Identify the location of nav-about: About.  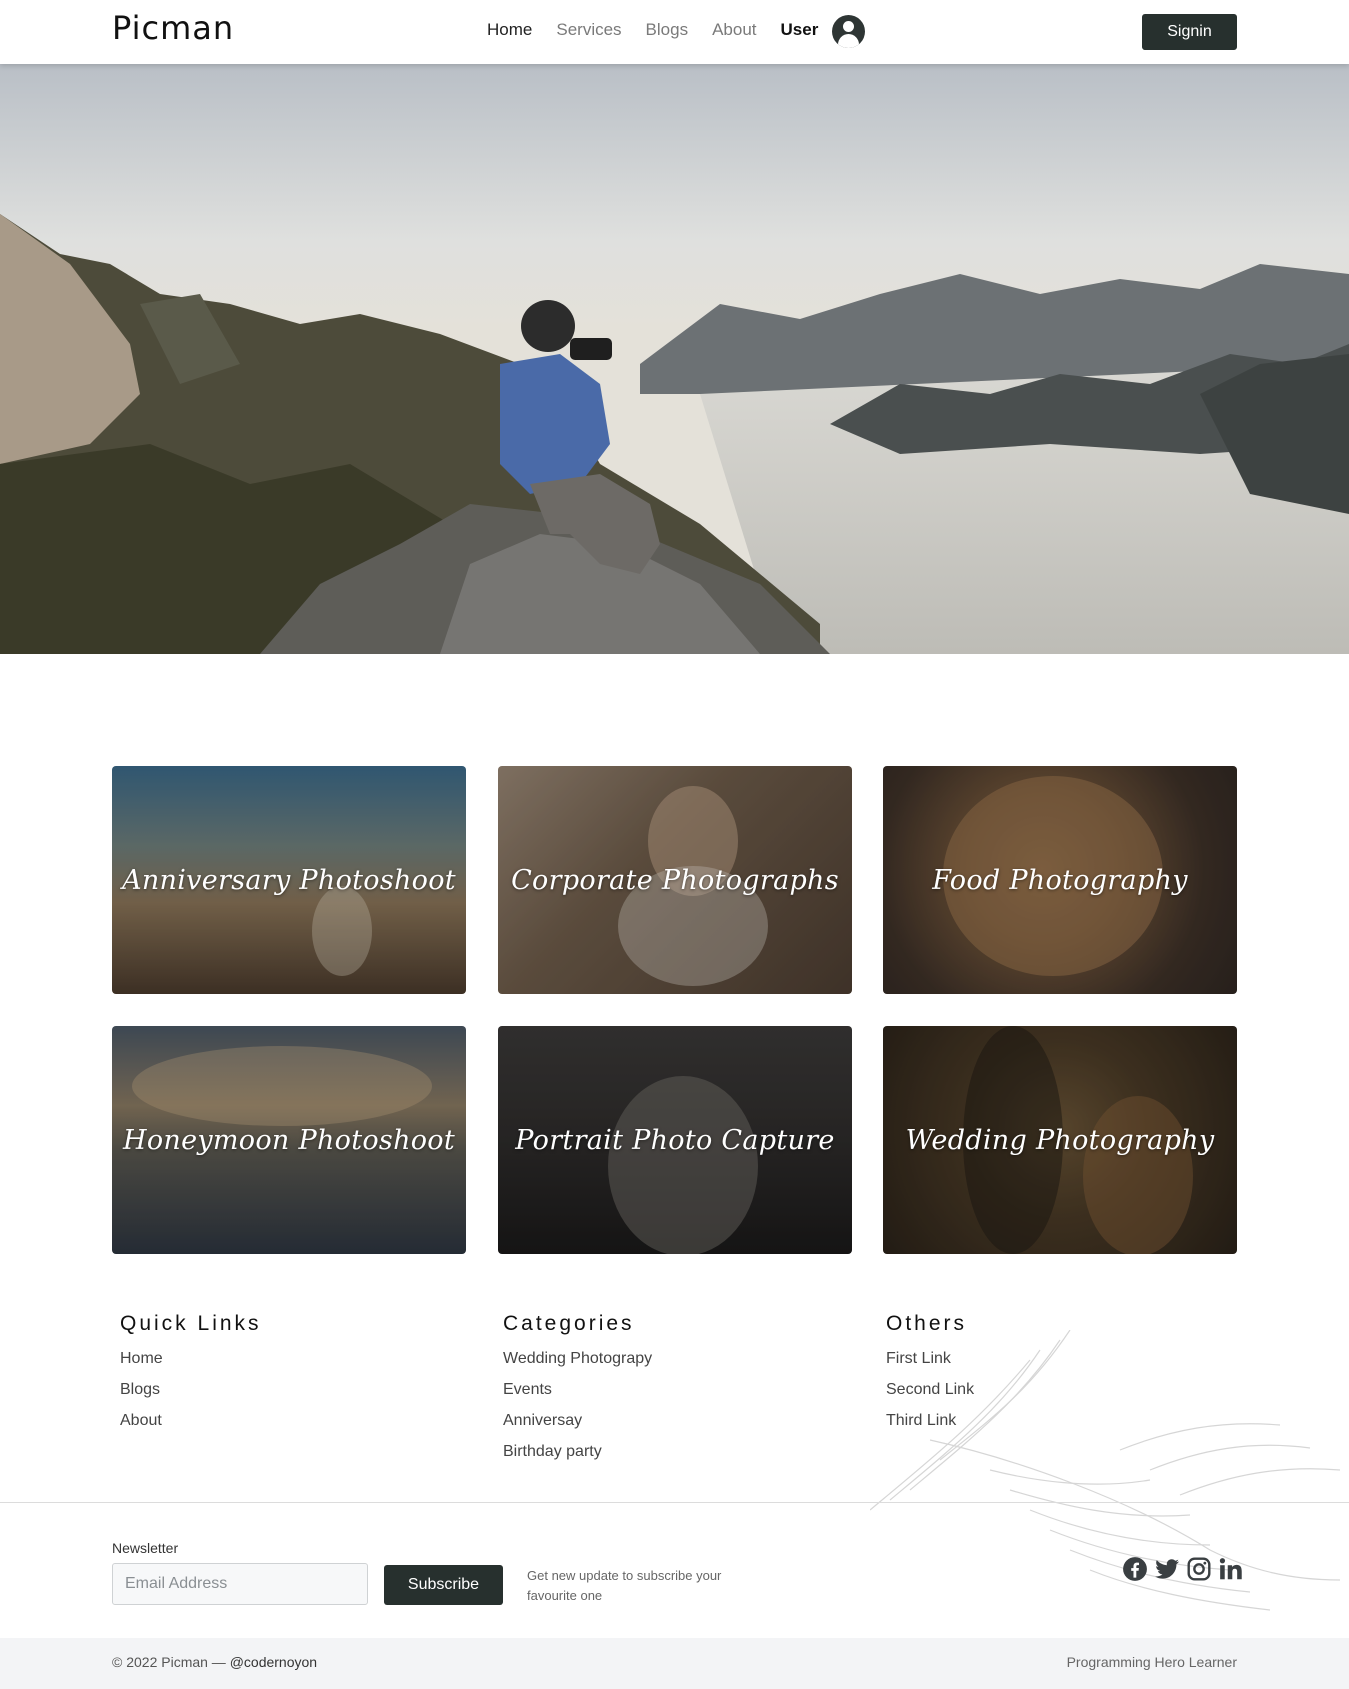
(734, 30).